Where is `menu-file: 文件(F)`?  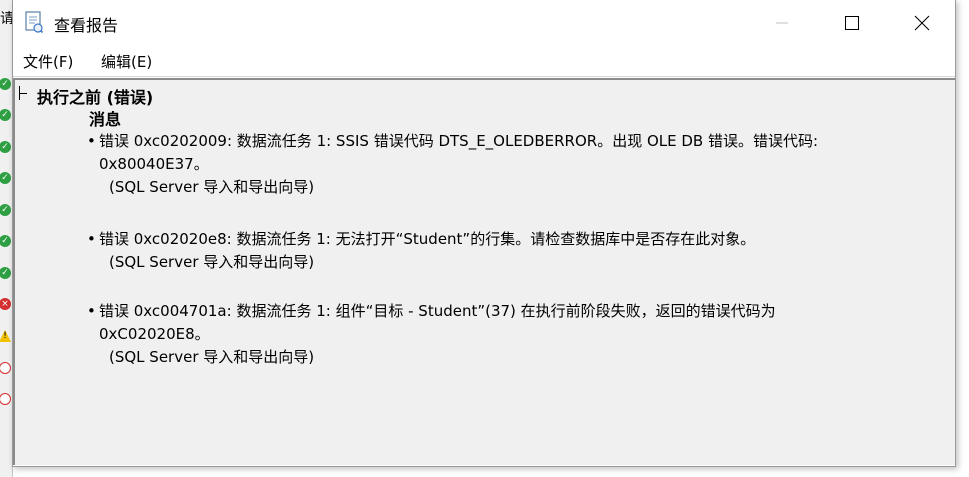 menu-file: 文件(F) is located at coordinates (48, 61).